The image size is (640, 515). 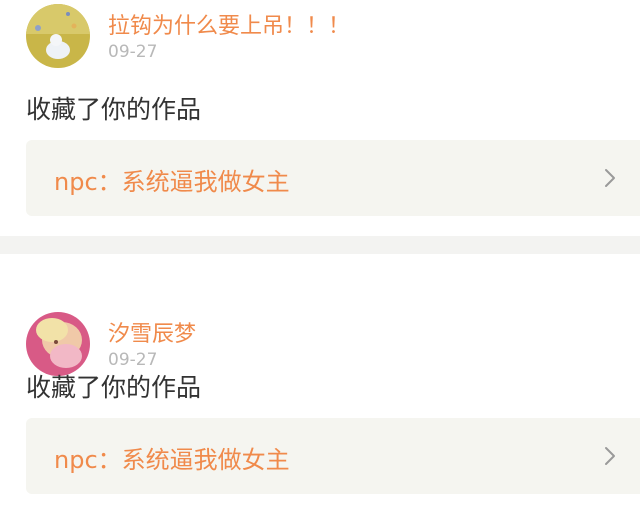 What do you see at coordinates (152, 332) in the screenshot?
I see `username: 汐雪辰梦` at bounding box center [152, 332].